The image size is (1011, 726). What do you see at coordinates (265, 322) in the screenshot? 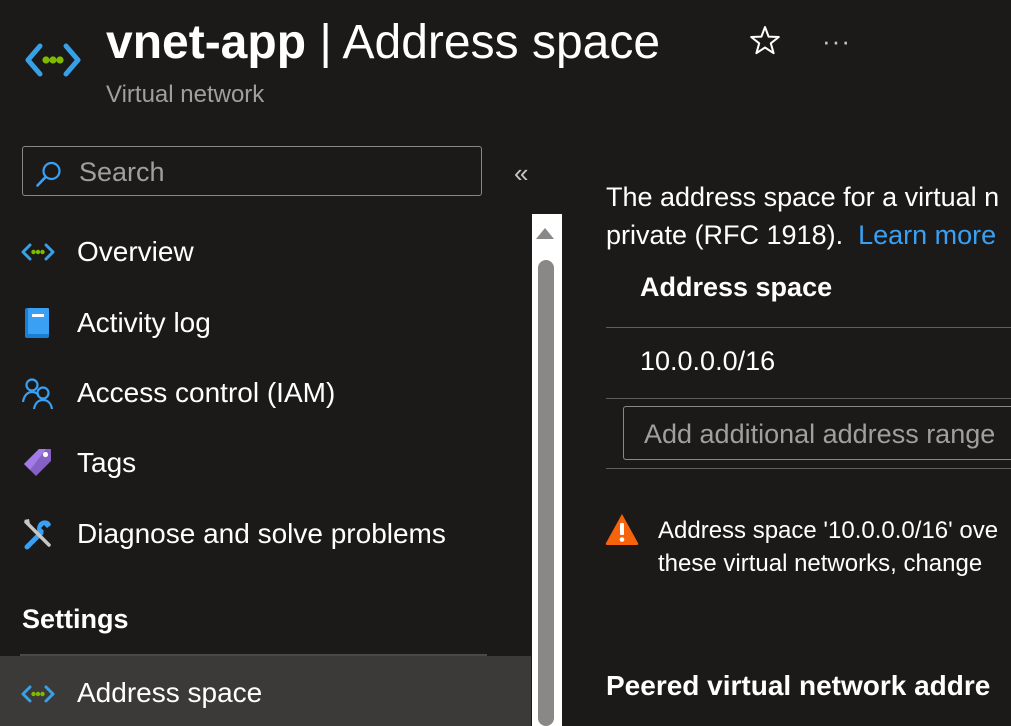
I see `sidebar-item-activity-log: Activity log` at bounding box center [265, 322].